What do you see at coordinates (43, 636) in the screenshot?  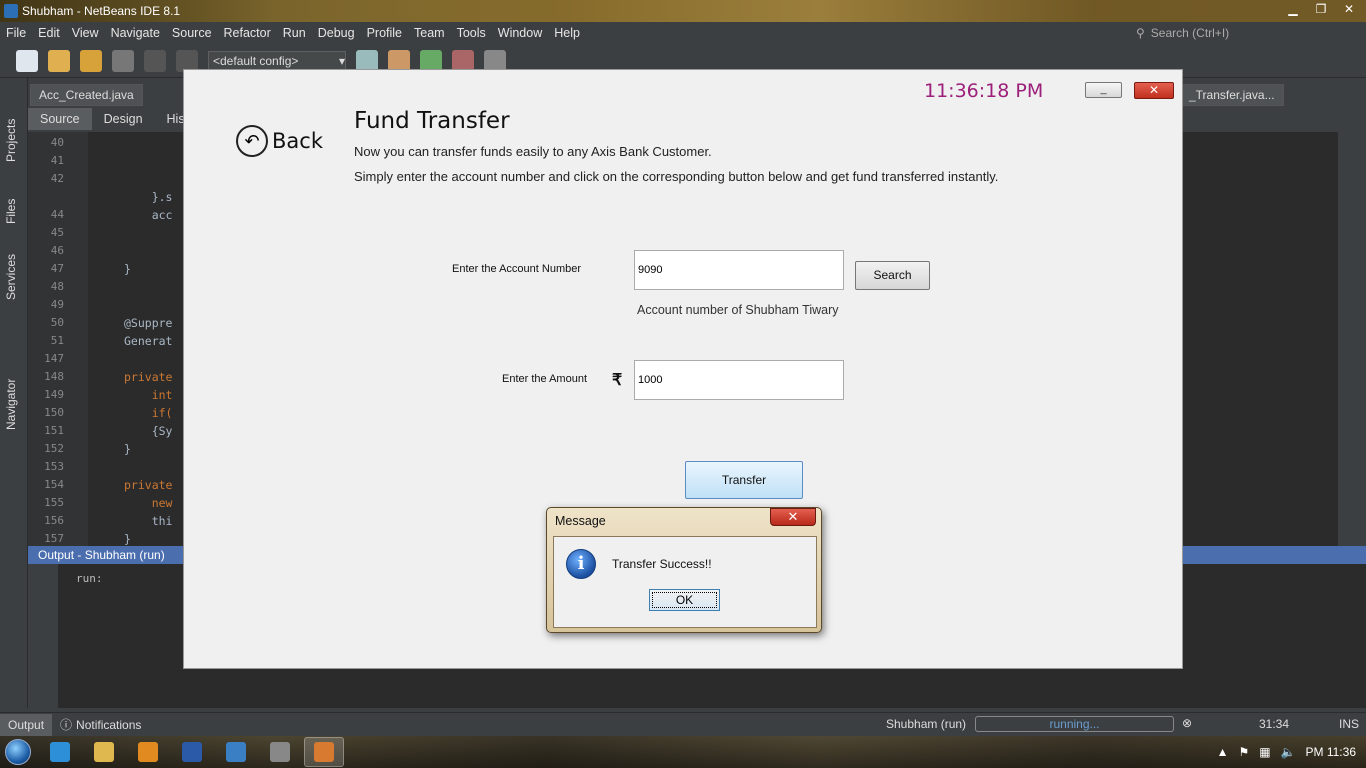 I see `output-toolbar` at bounding box center [43, 636].